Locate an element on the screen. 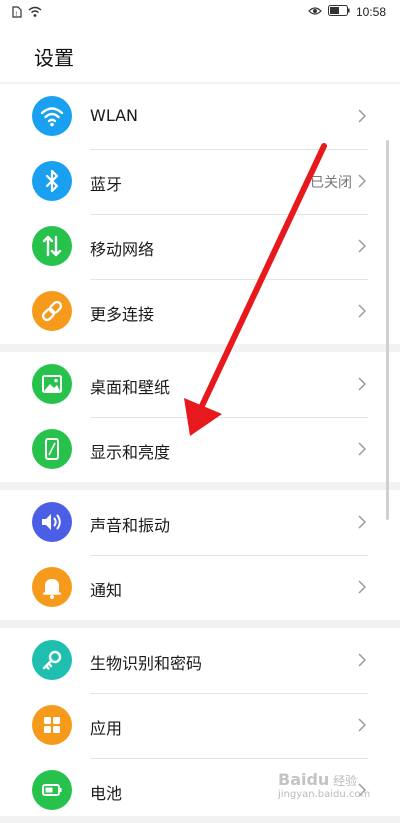 This screenshot has width=400, height=823. watermark: Baidu 经验 jingyan.baidu.com is located at coordinates (324, 785).